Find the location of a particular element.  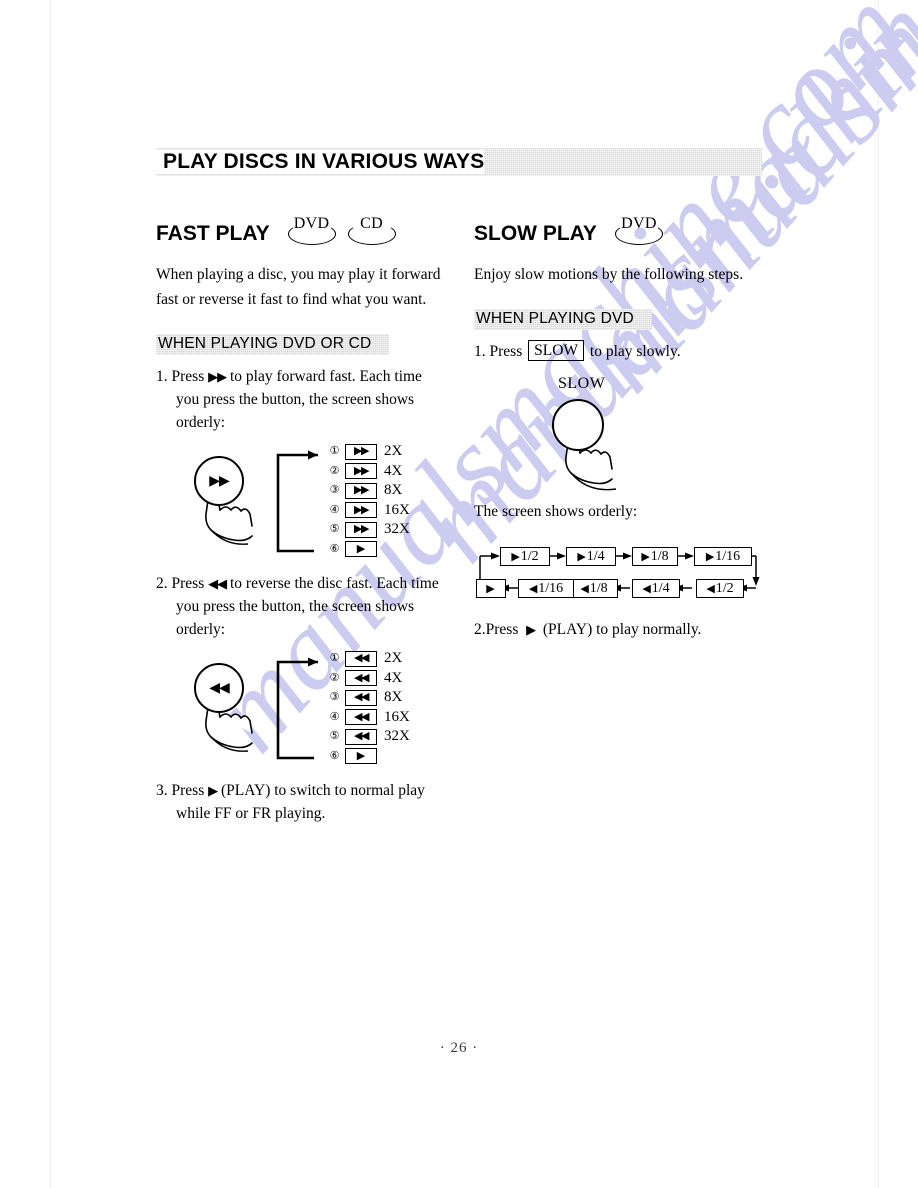

speed-row: ① ▶▶ 2X is located at coordinates (386, 452).